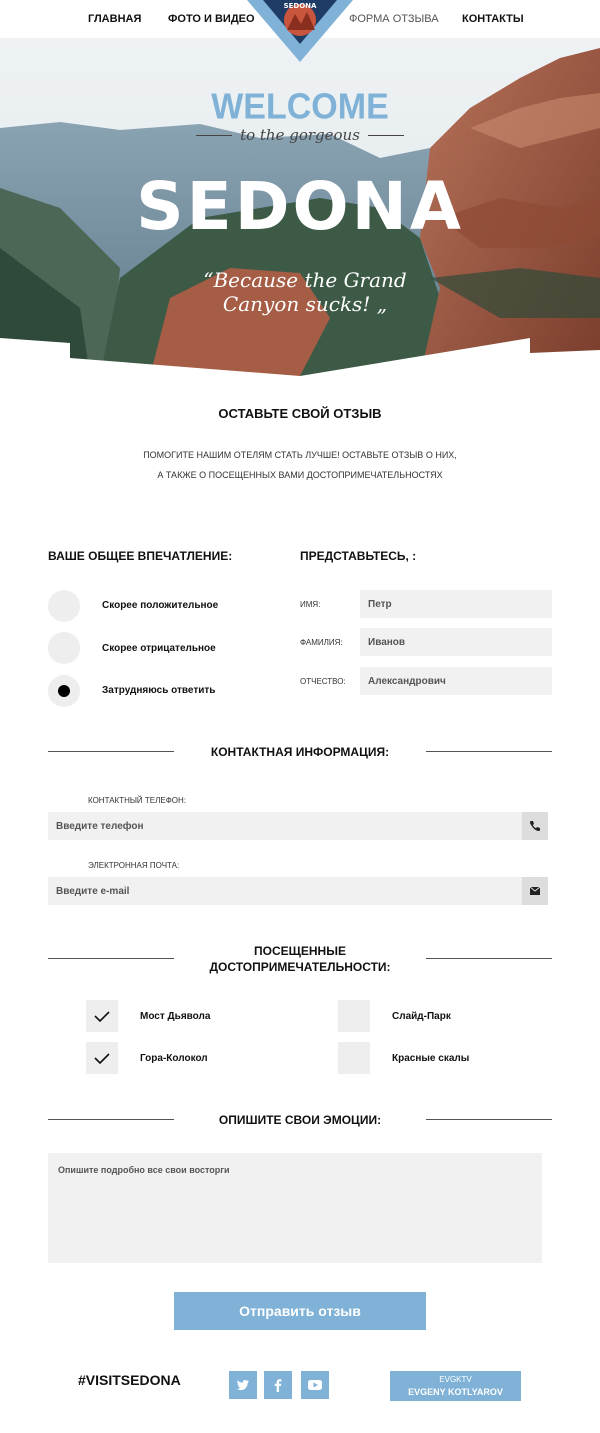 The image size is (600, 1433). What do you see at coordinates (455, 1379) in the screenshot?
I see `credit-handle: EVGKTV` at bounding box center [455, 1379].